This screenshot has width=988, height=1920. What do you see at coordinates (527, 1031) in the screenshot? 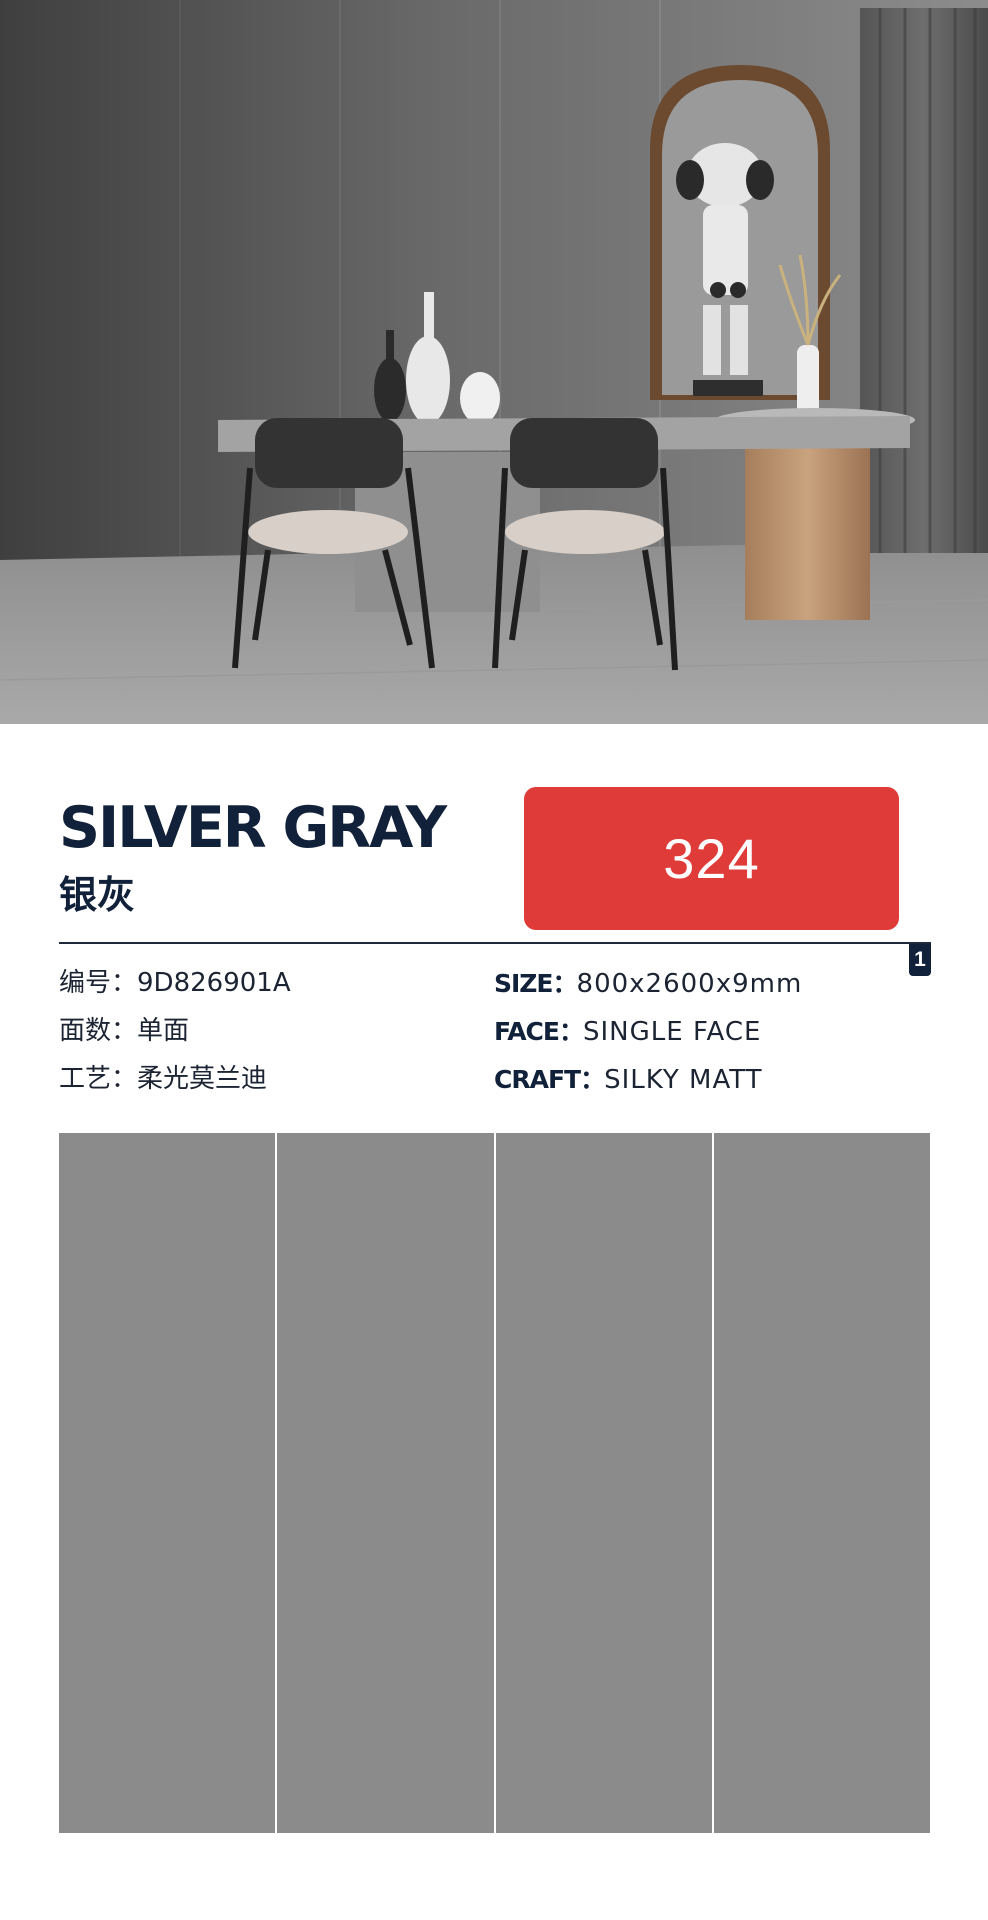
I see `spec-face-label: FACE` at bounding box center [527, 1031].